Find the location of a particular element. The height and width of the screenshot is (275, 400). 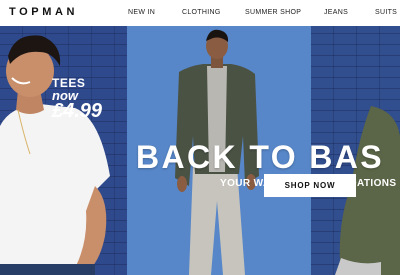

nav-item-jeans: JEANS is located at coordinates (336, 12).